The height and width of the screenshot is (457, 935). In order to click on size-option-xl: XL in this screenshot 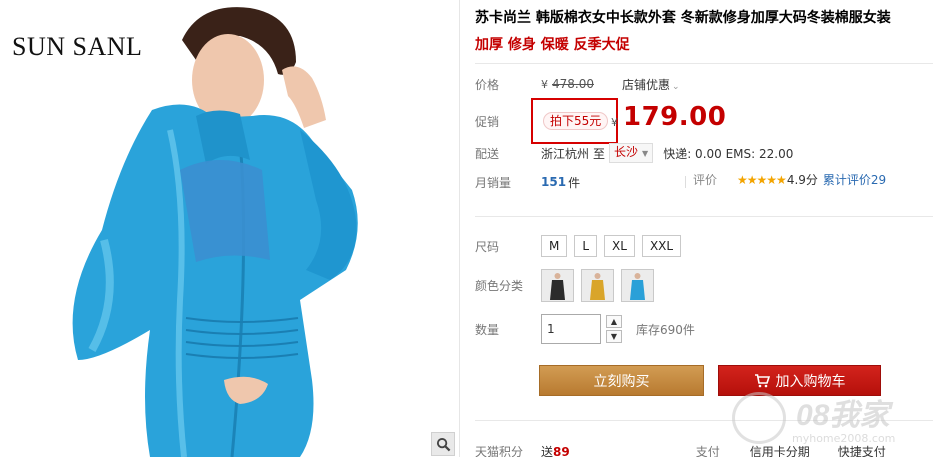, I will do `click(619, 246)`.